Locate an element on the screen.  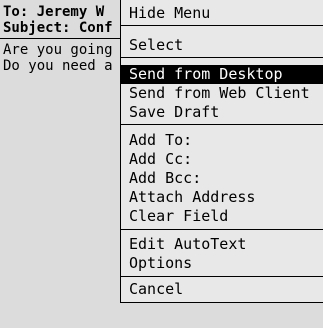
to-field: To: Jeremy W is located at coordinates (53, 12).